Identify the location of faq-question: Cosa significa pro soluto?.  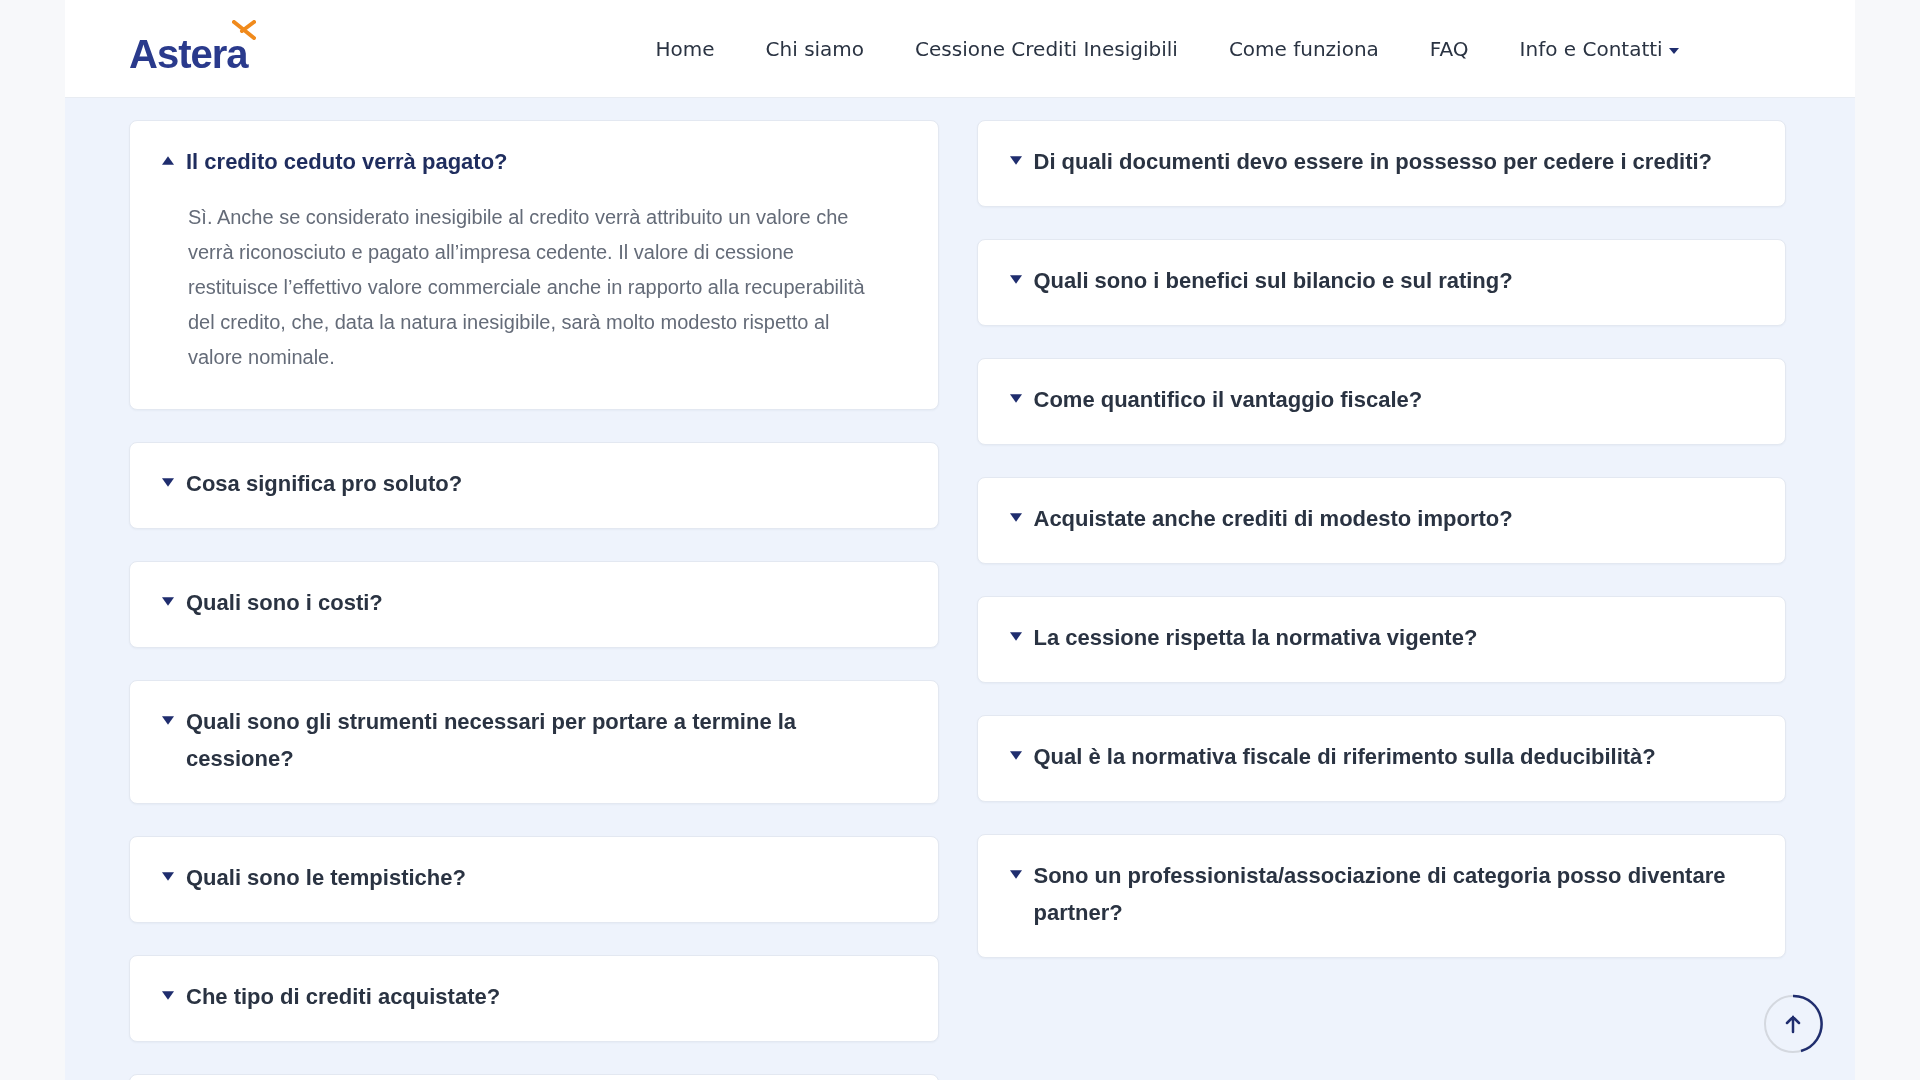
(324, 484).